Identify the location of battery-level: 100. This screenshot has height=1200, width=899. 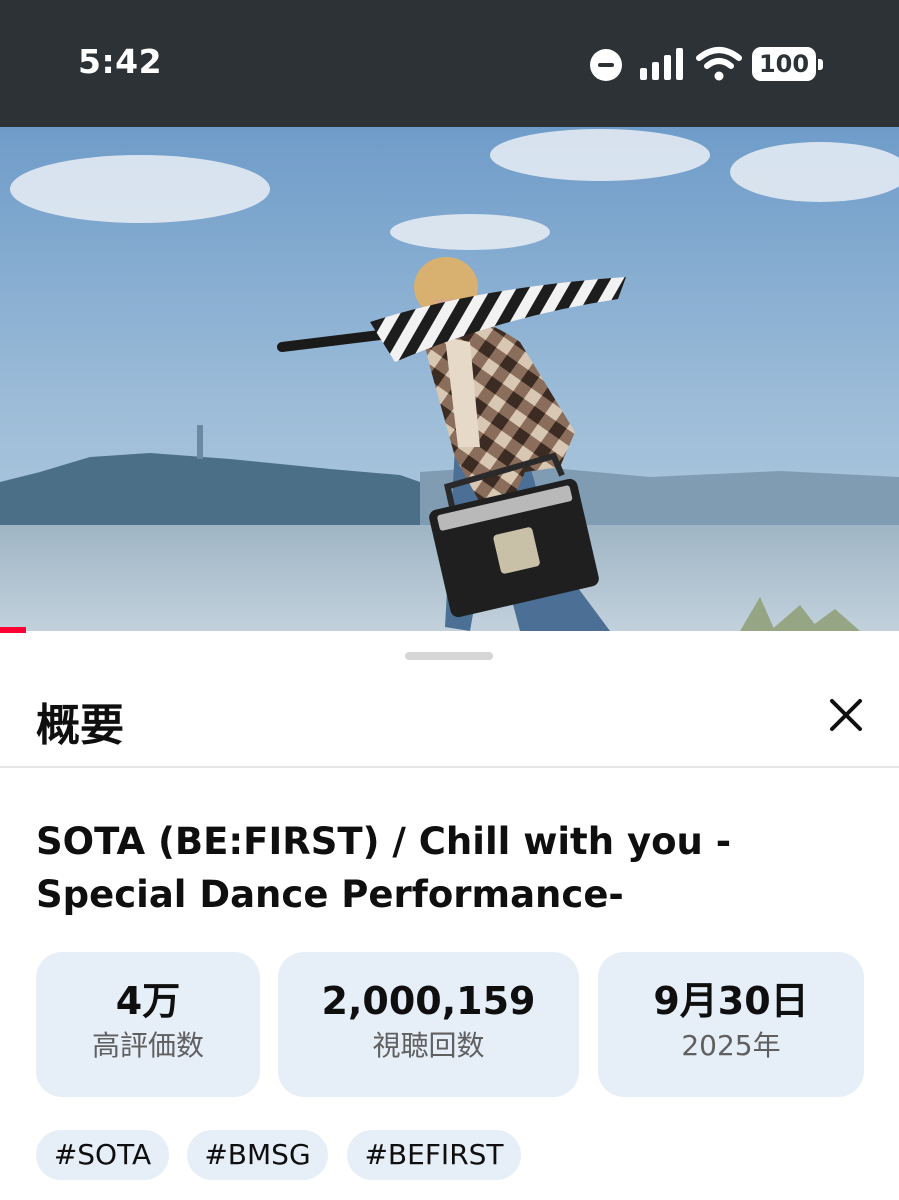
(784, 64).